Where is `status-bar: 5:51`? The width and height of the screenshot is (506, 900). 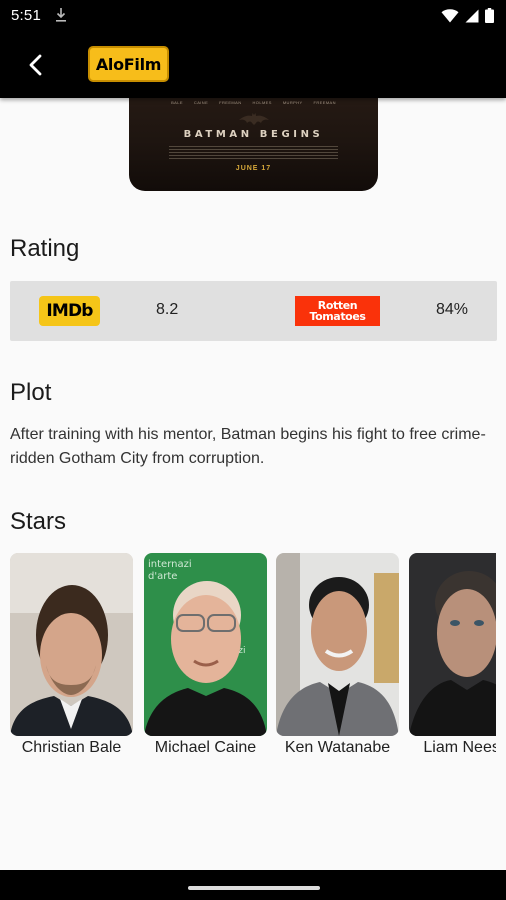 status-bar: 5:51 is located at coordinates (253, 16).